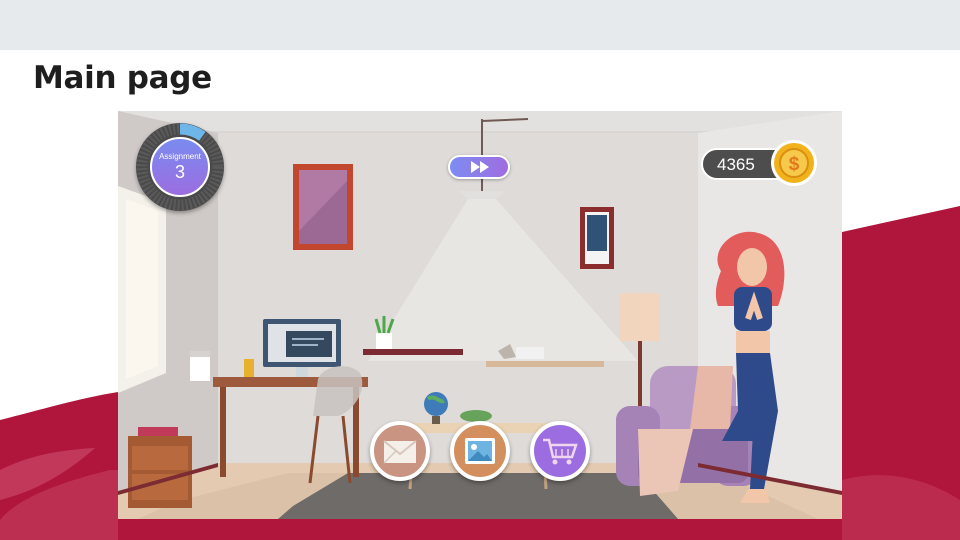 The width and height of the screenshot is (960, 540). I want to click on assignment-count: 3, so click(179, 172).